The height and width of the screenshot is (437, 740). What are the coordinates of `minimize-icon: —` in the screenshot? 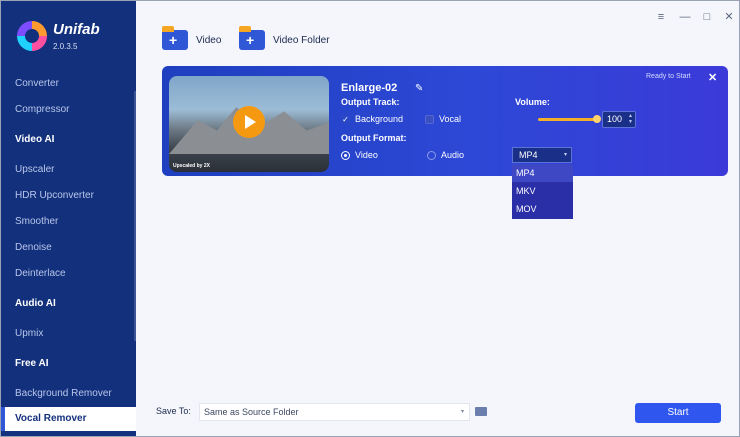 It's located at (685, 17).